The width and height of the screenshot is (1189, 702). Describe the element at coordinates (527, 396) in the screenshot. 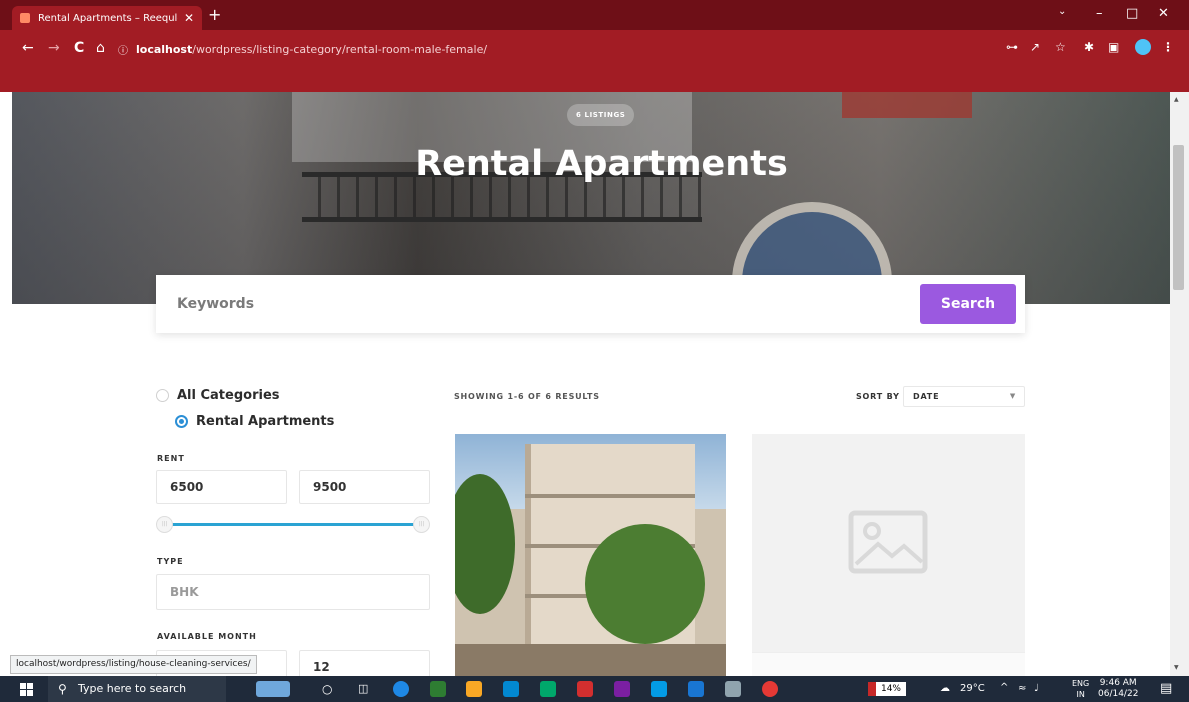

I see `results-count: SHOWING 1-6 OF 6 RESULTS` at that location.